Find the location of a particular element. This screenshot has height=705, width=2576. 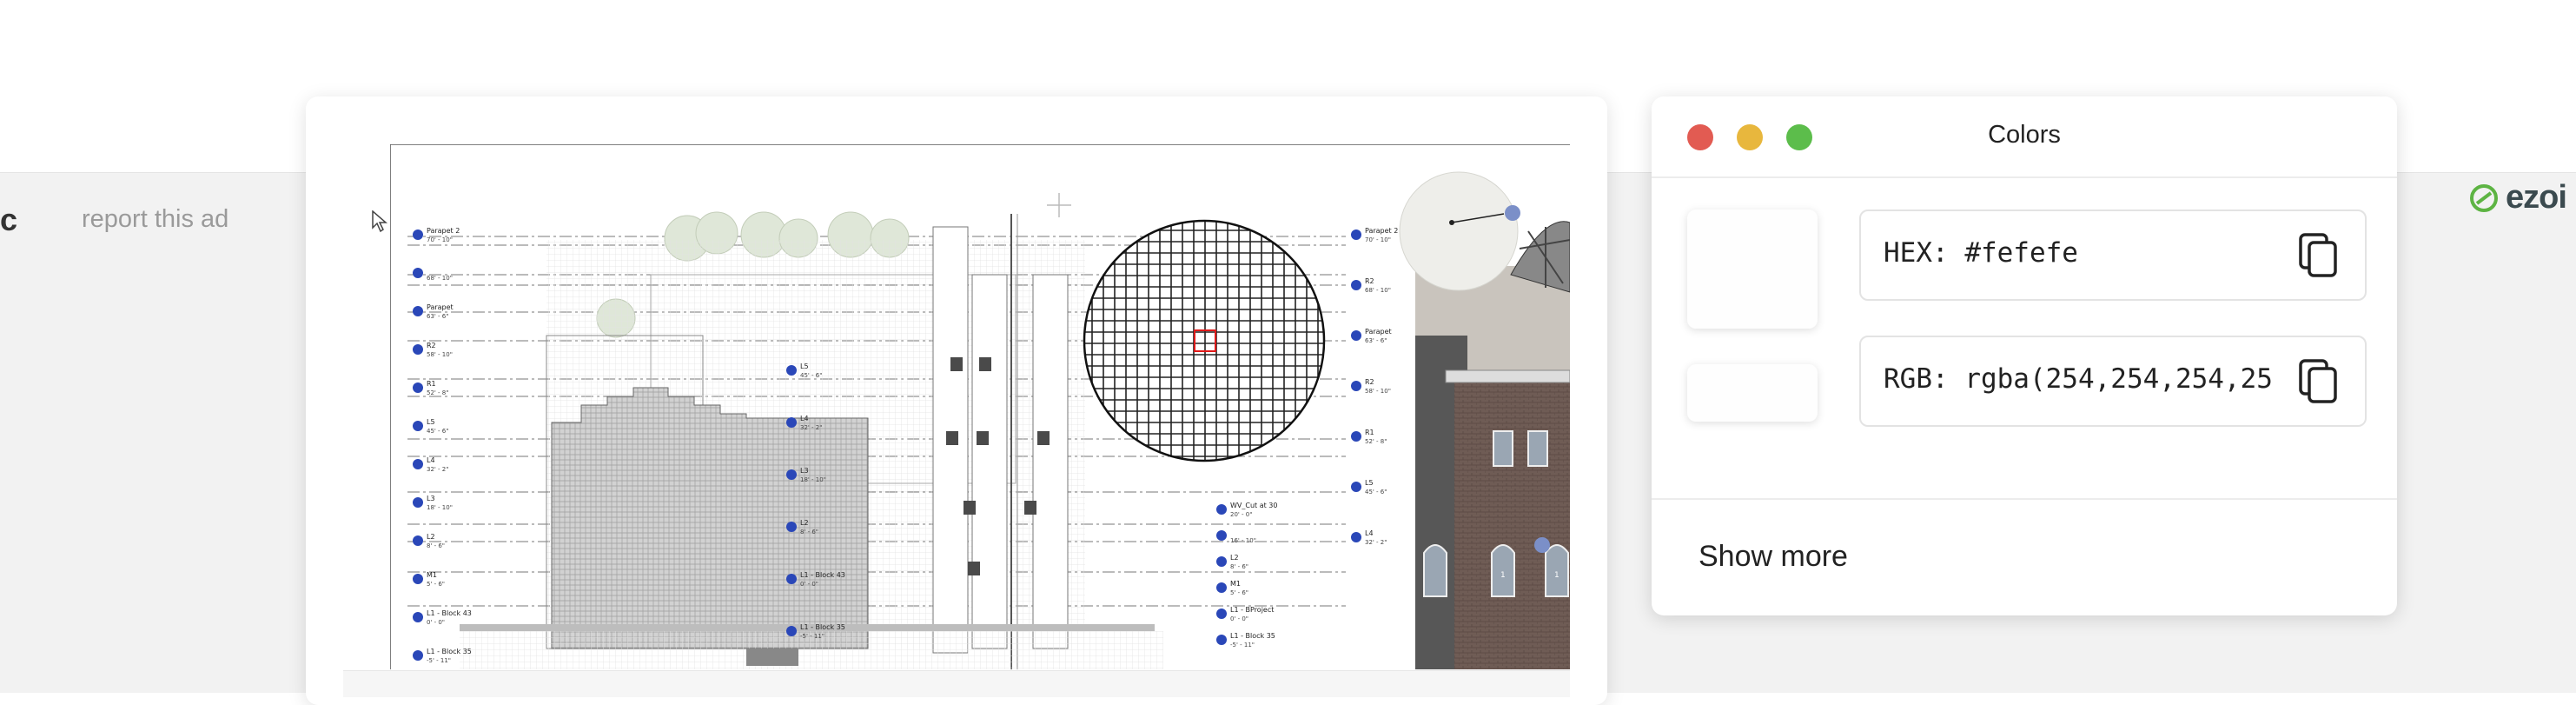

preview-bottom-bar is located at coordinates (956, 683).